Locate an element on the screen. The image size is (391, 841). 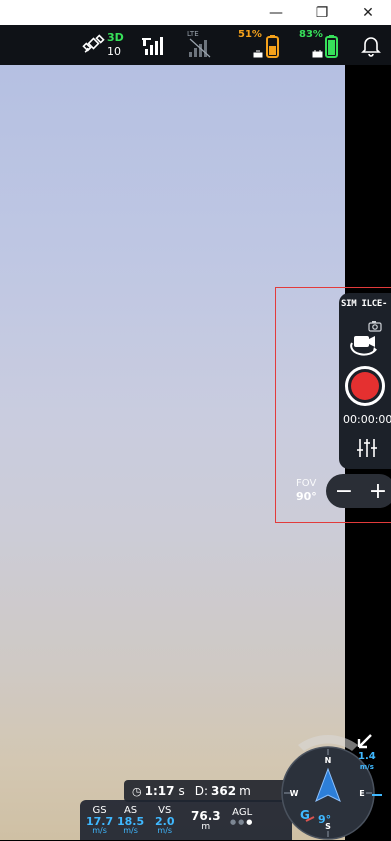
groundspeed: GS 17.7 m/s is located at coordinates (100, 820).